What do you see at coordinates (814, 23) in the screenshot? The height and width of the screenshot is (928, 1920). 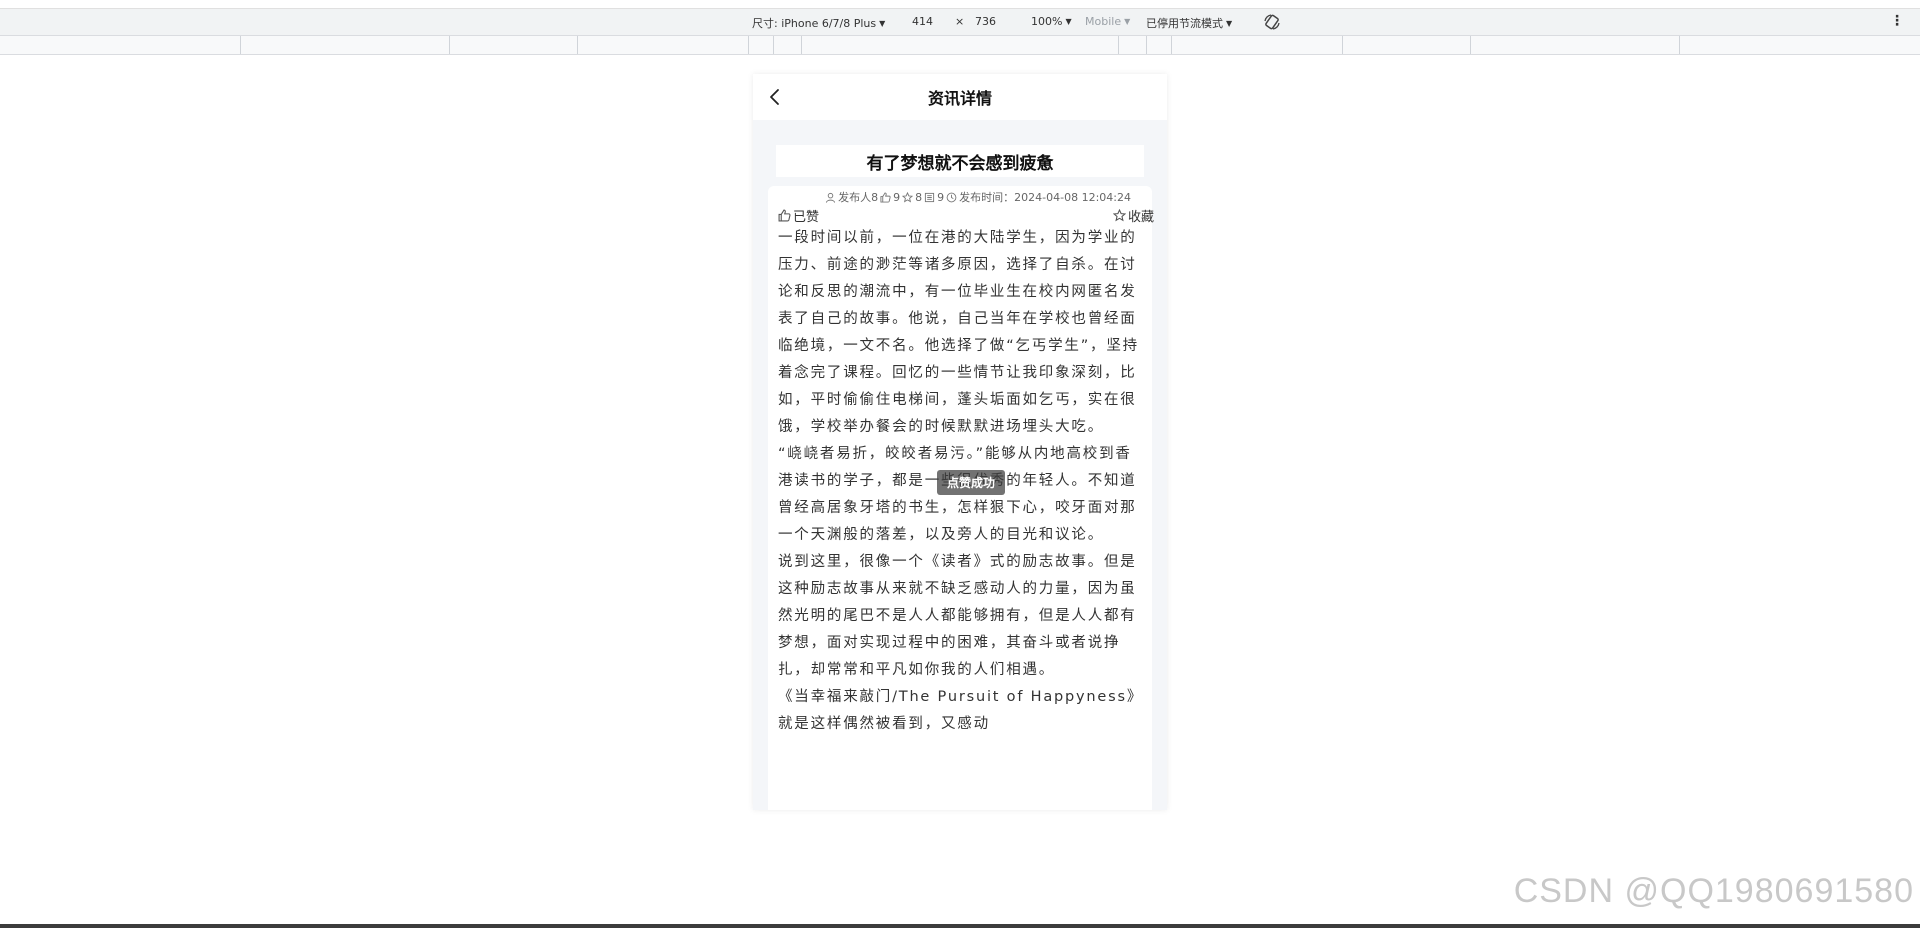 I see `device-select-label: 尺寸: iPhone 6/7/8 Plus` at bounding box center [814, 23].